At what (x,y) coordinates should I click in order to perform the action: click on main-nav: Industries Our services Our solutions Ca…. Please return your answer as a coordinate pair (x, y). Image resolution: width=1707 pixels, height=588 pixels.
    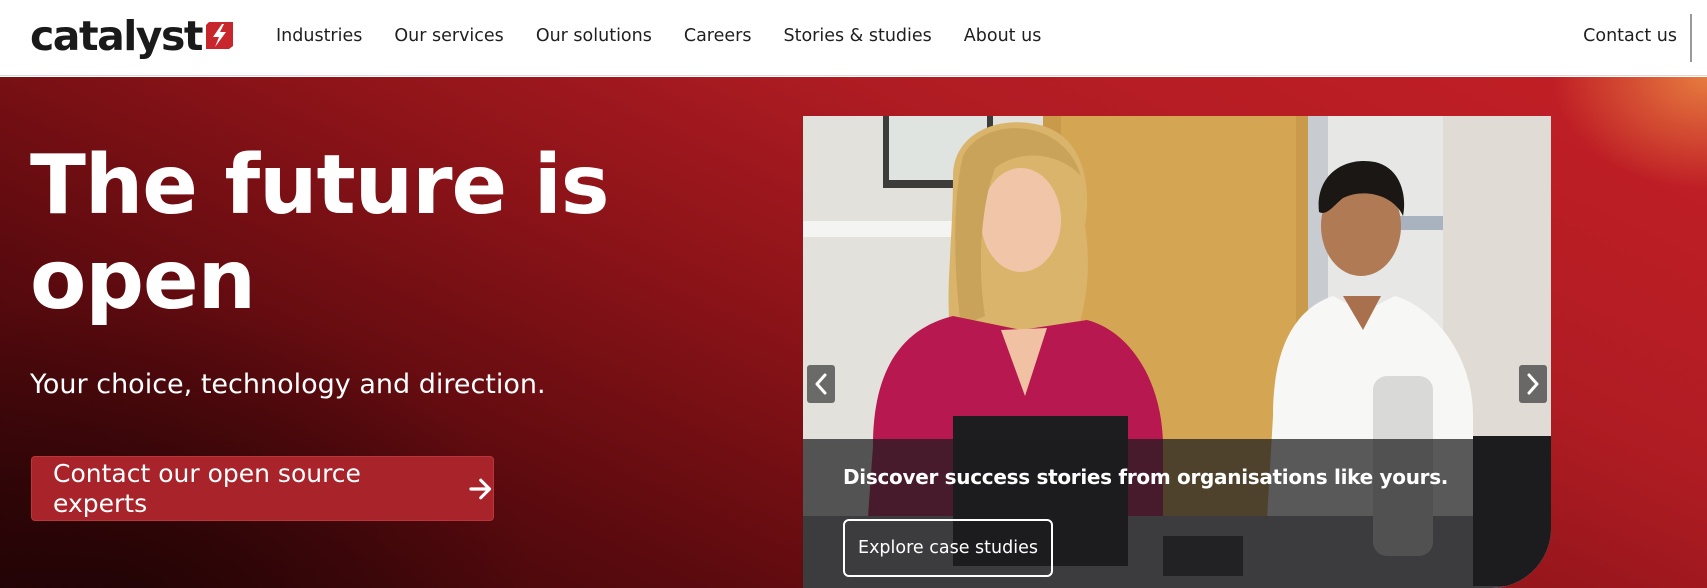
    Looking at the image, I should click on (674, 36).